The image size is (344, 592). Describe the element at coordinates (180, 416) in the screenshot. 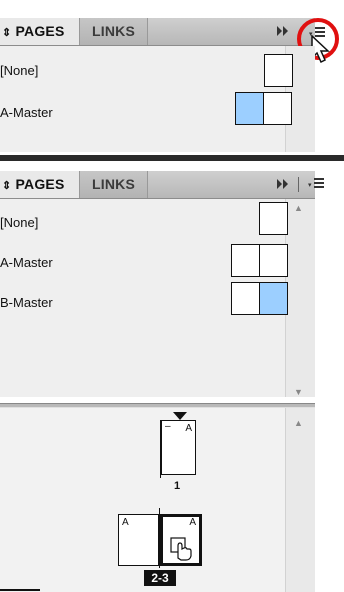

I see `page-indicator-icon` at that location.